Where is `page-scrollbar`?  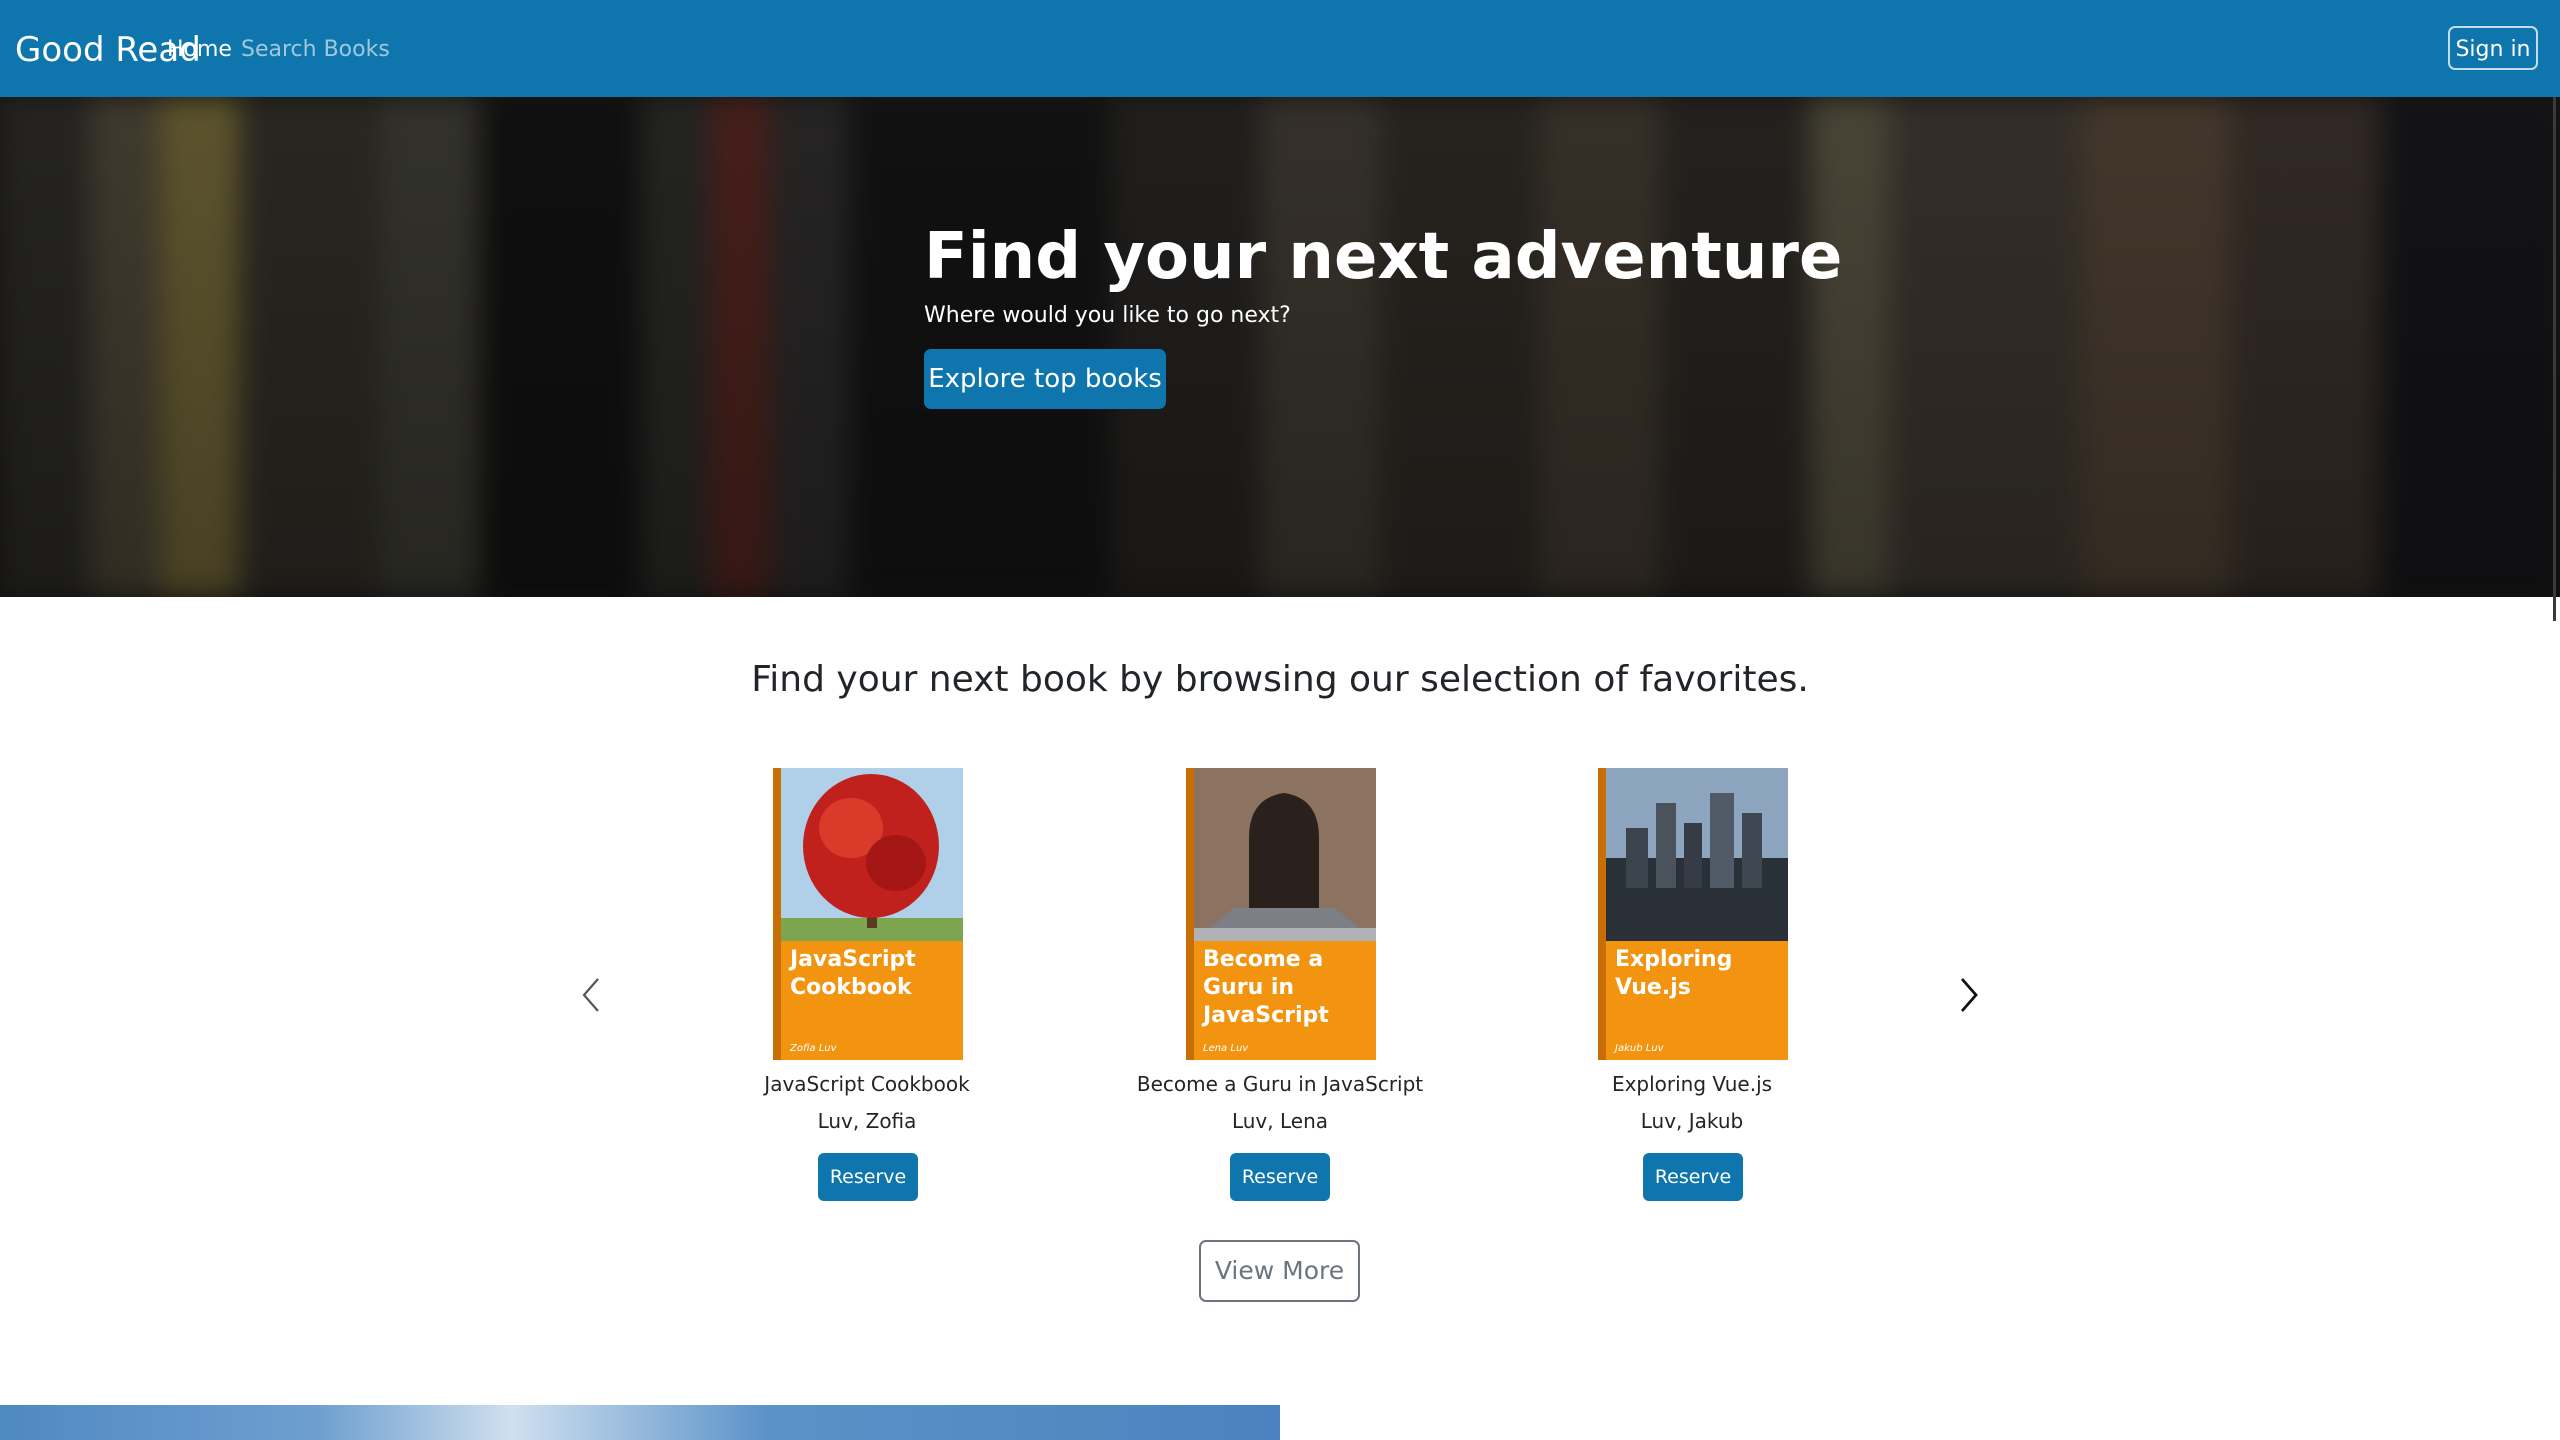 page-scrollbar is located at coordinates (2554, 359).